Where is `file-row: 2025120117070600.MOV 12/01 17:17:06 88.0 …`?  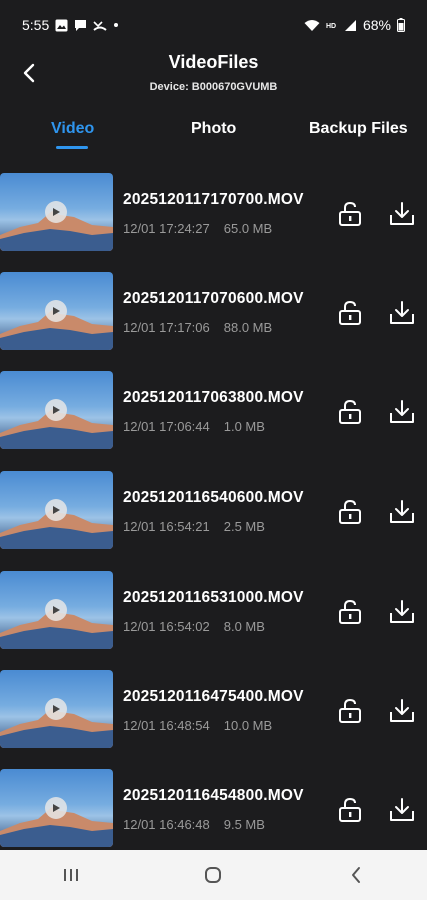 file-row: 2025120117070600.MOV 12/01 17:17:06 88.0 … is located at coordinates (213, 310).